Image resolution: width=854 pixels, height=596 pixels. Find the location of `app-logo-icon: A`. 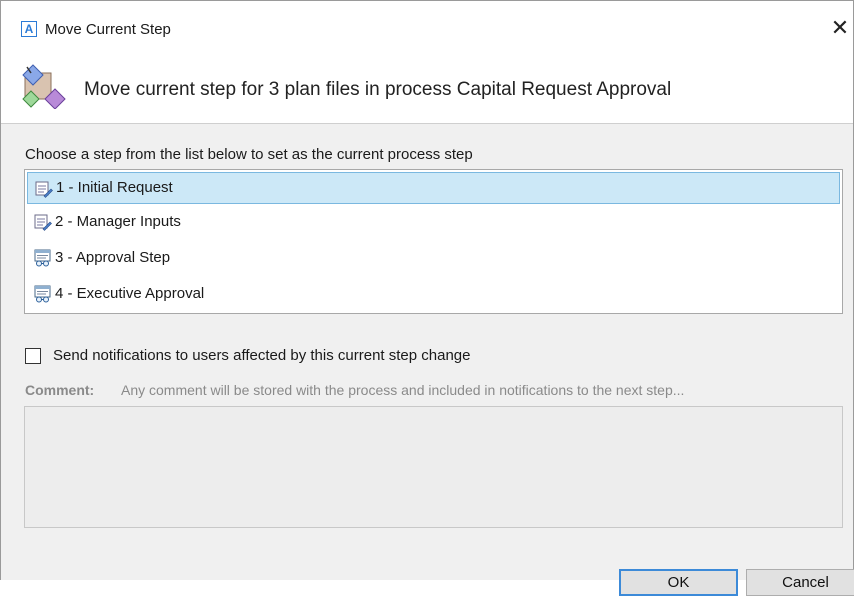

app-logo-icon: A is located at coordinates (29, 29).